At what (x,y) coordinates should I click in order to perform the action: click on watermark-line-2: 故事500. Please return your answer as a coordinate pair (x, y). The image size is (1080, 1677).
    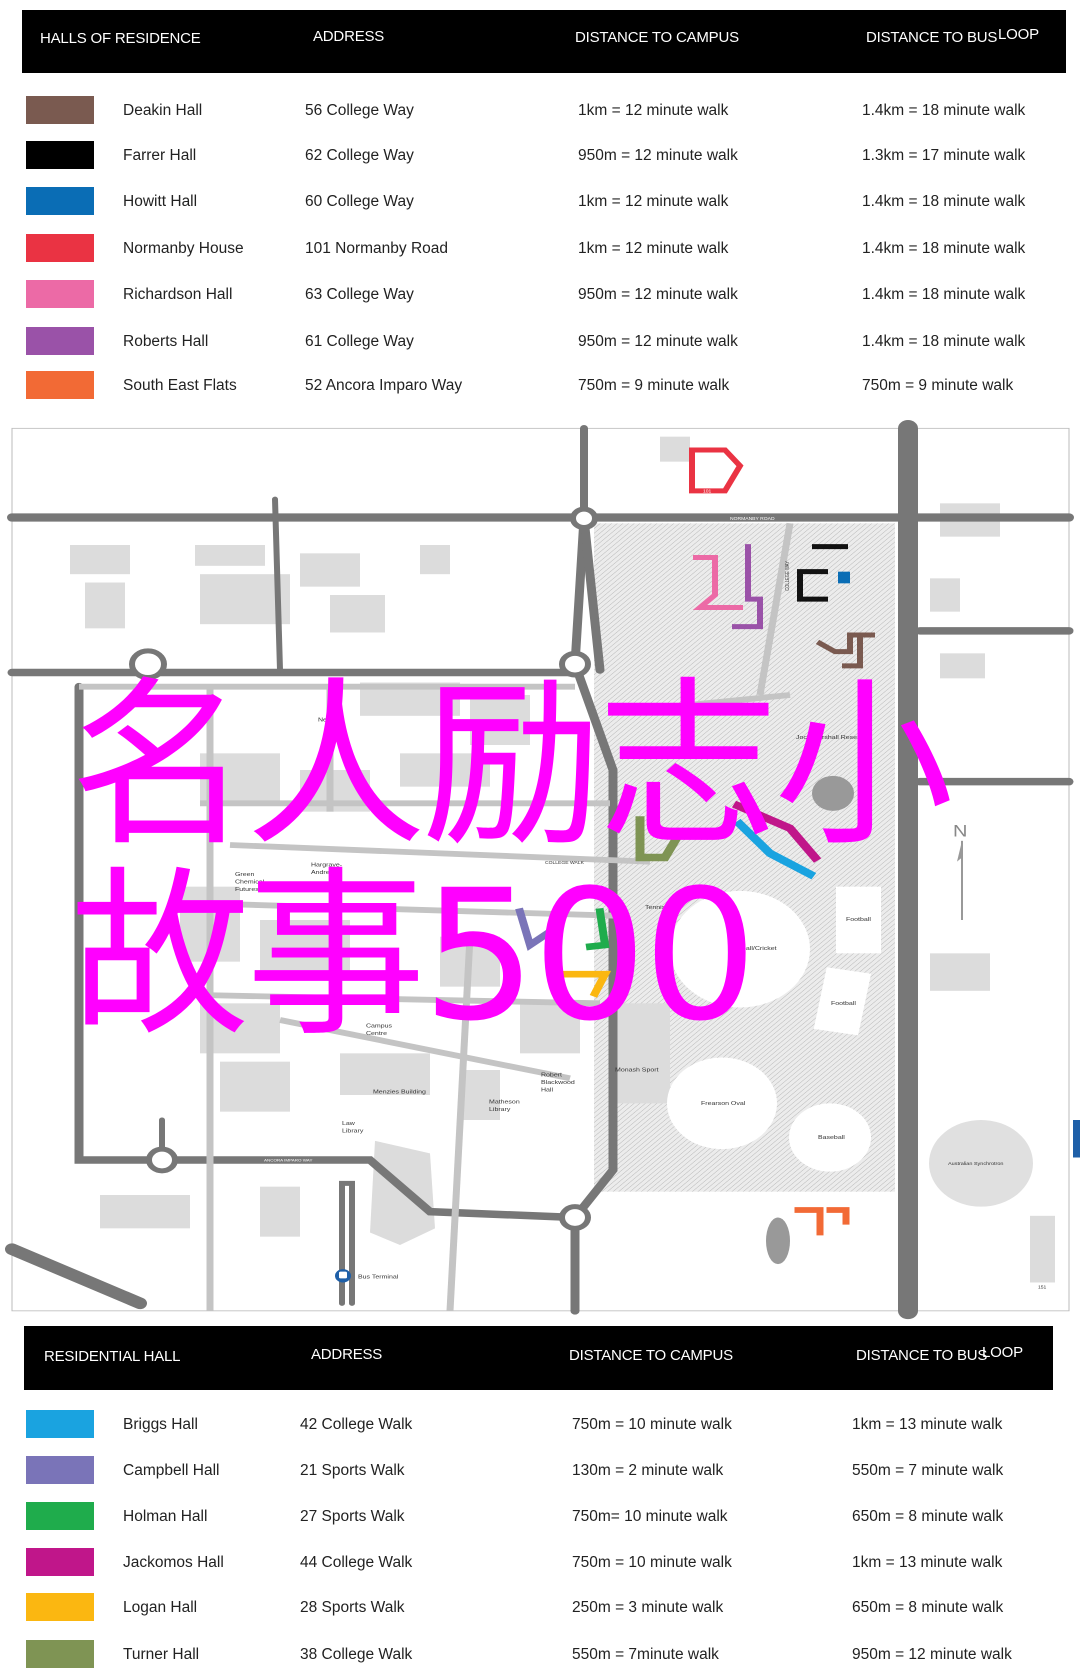
    Looking at the image, I should click on (414, 956).